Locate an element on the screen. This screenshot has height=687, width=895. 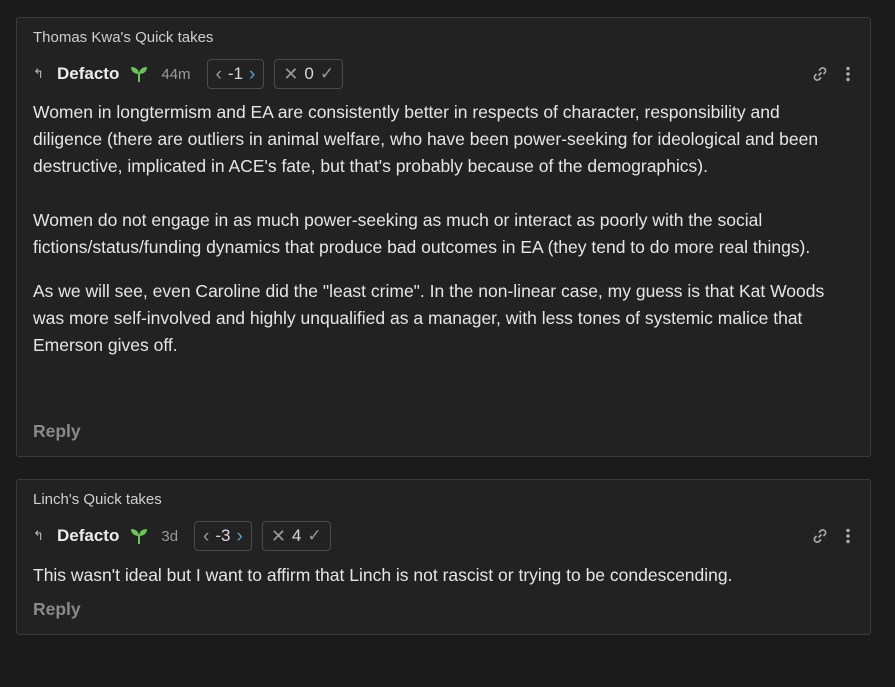
karma-vote: ‹ -3 › is located at coordinates (223, 536).